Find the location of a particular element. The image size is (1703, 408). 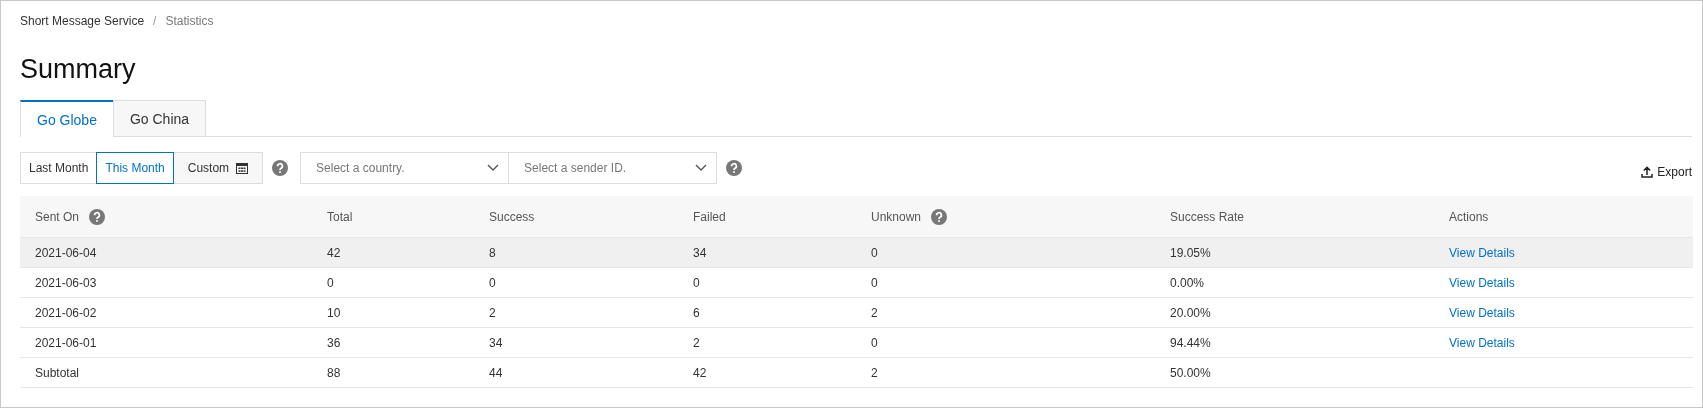

table-cell: 50.00% is located at coordinates (1190, 372).